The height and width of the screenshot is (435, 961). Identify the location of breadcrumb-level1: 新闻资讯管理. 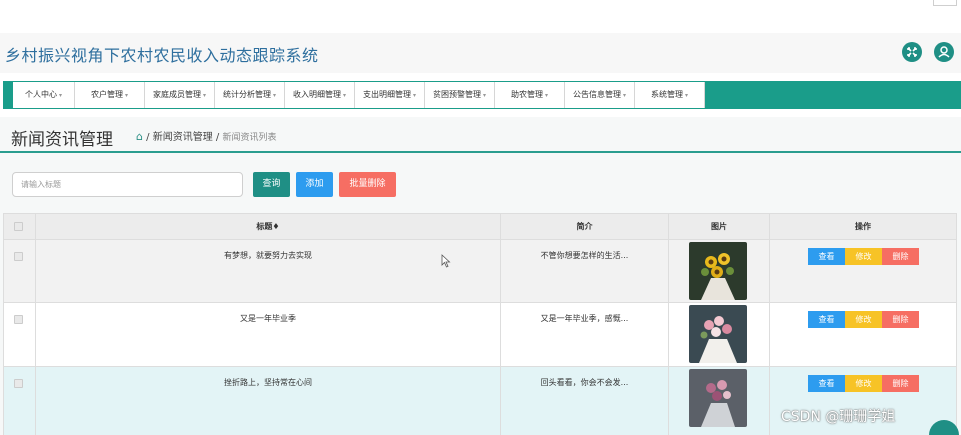
(183, 137).